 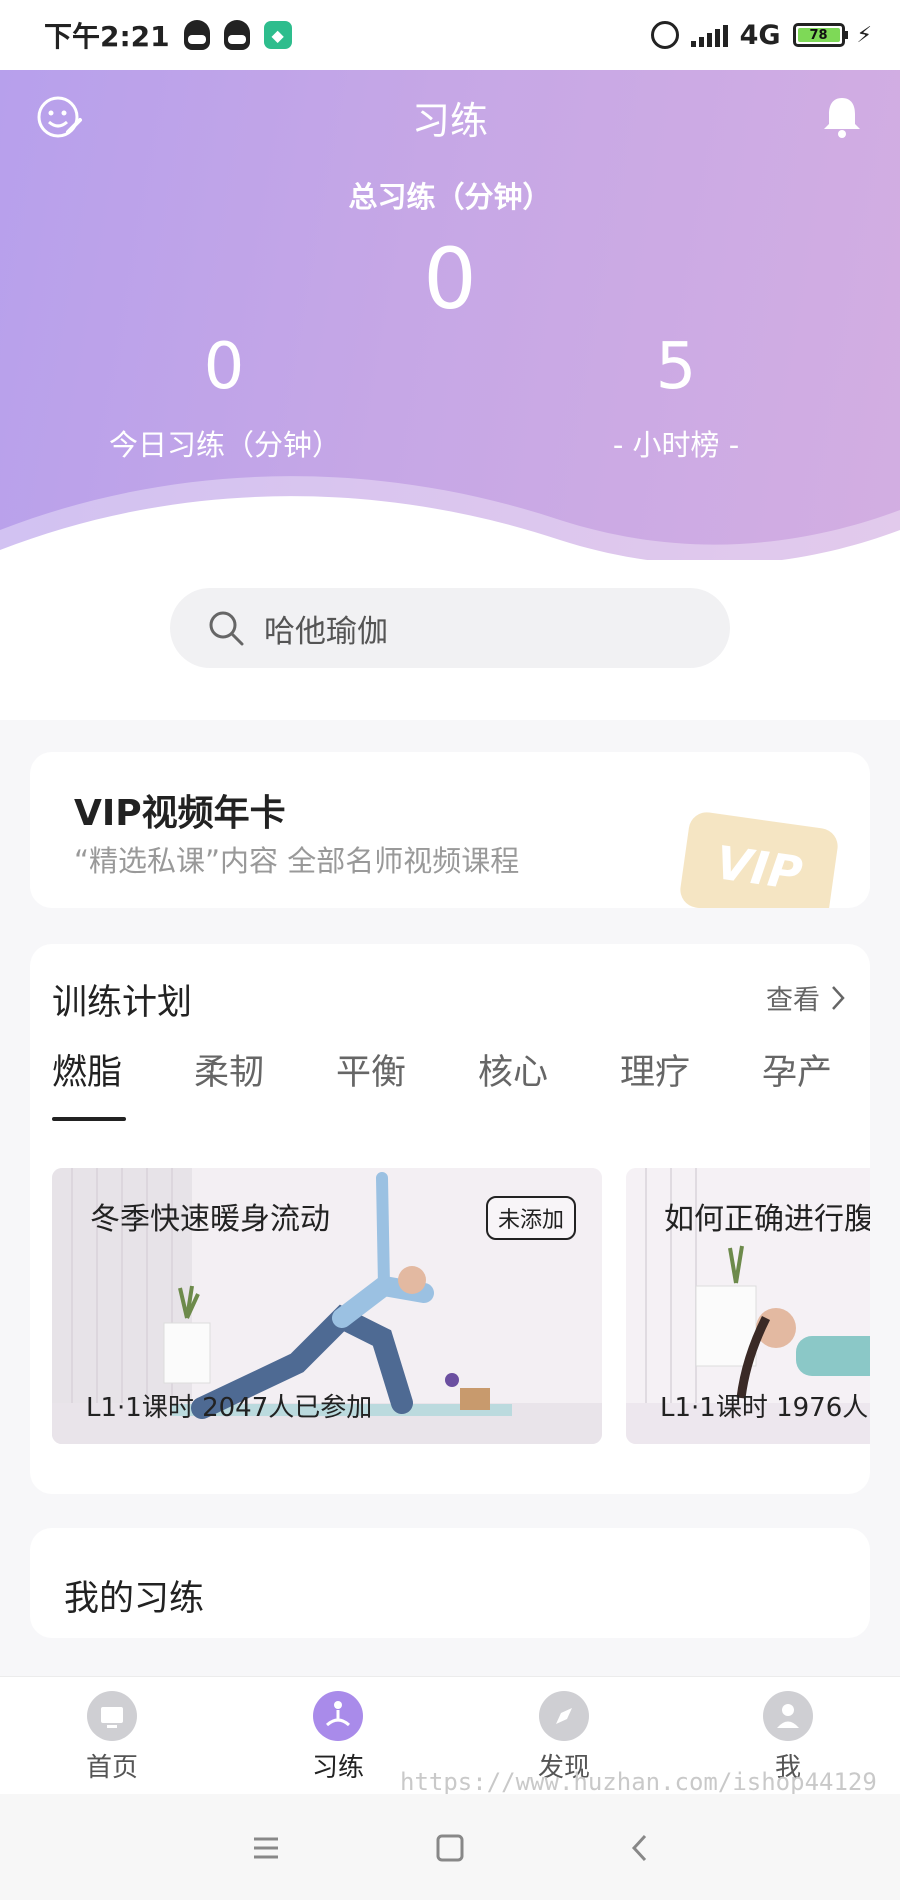 I want to click on back-icon, so click(x=640, y=1848).